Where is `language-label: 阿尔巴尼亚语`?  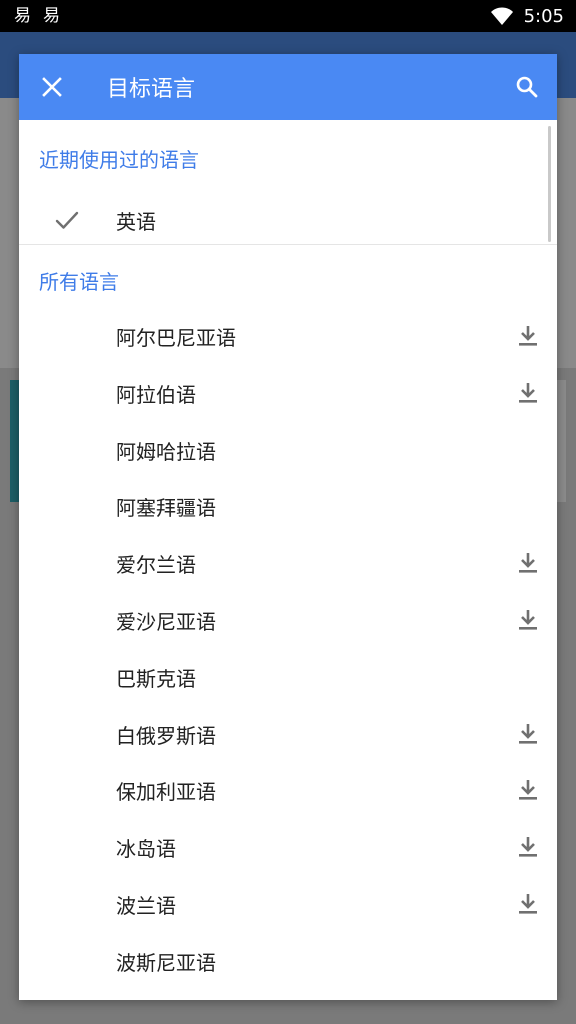 language-label: 阿尔巴尼亚语 is located at coordinates (176, 338).